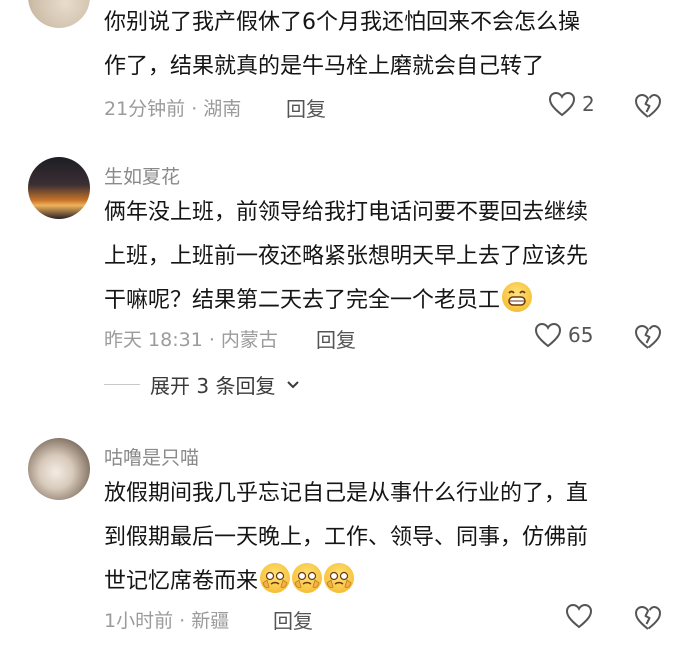 The height and width of the screenshot is (649, 690). I want to click on like-button: 65, so click(563, 335).